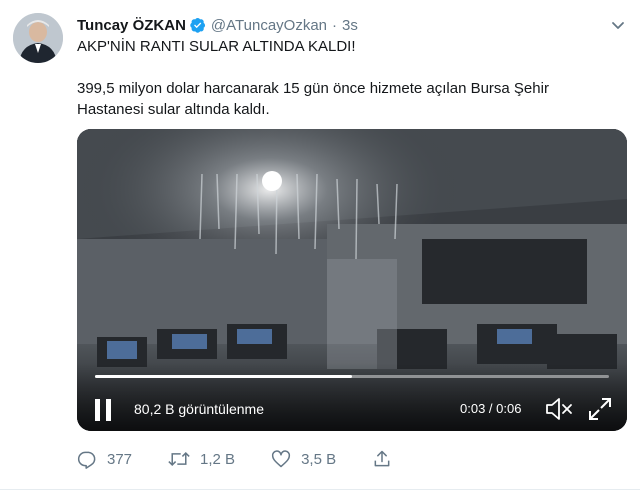 This screenshot has width=640, height=490. Describe the element at coordinates (281, 459) in the screenshot. I see `heart-icon` at that location.